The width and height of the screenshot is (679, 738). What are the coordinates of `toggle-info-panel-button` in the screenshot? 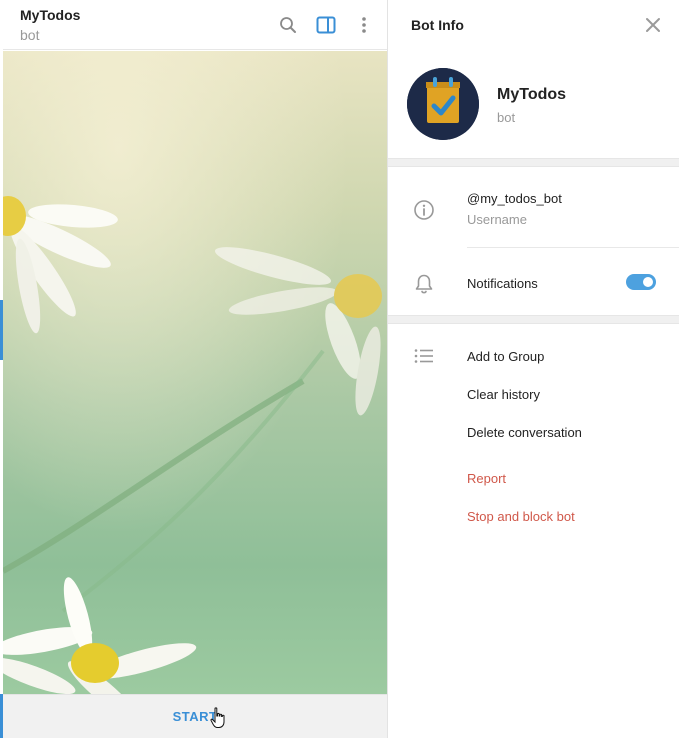 It's located at (326, 25).